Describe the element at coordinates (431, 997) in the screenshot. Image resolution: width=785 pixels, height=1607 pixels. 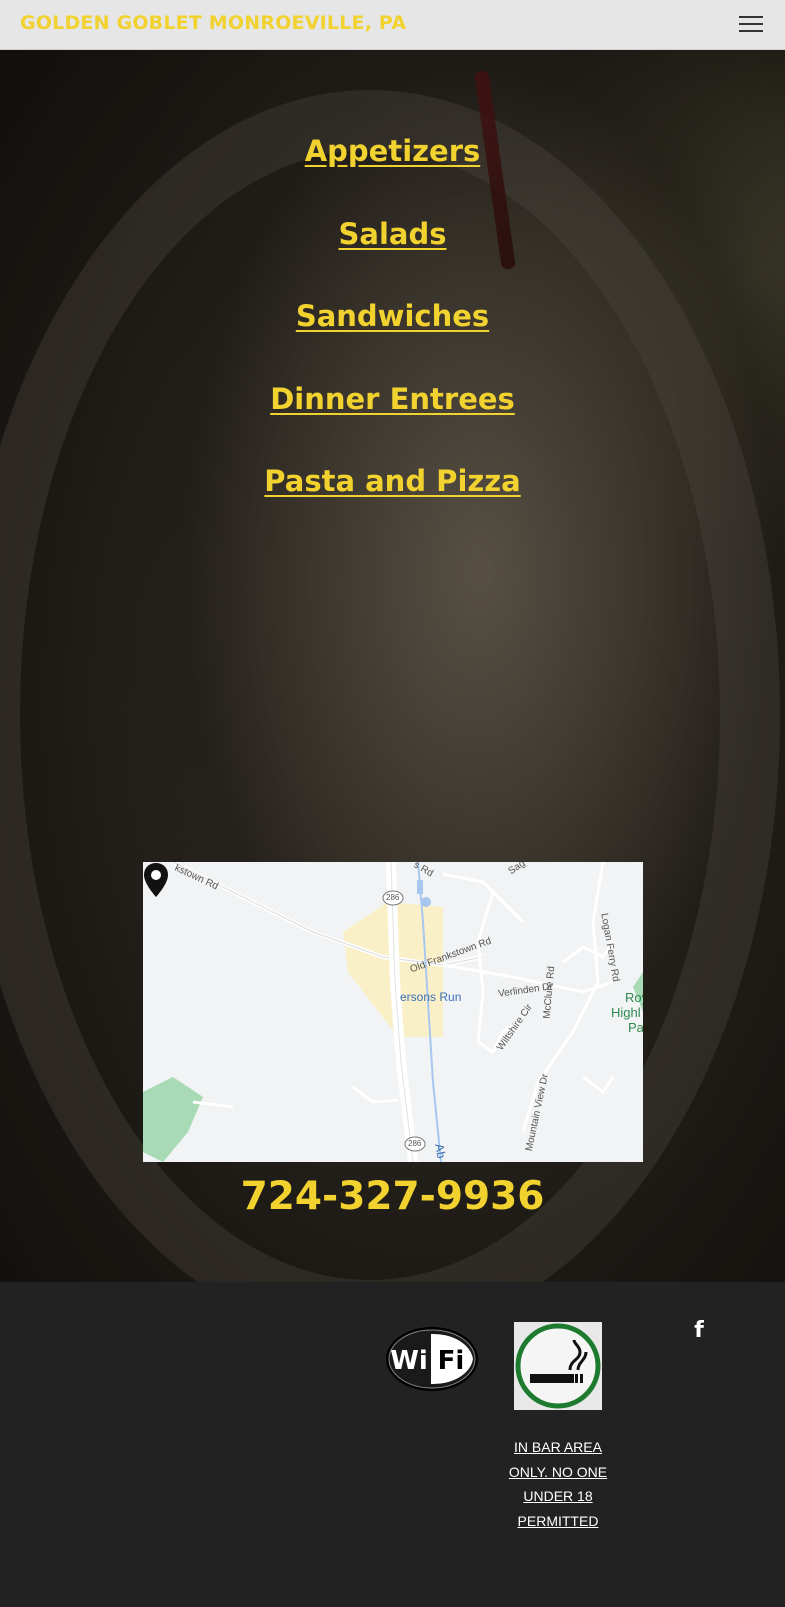
I see `map-label-pattersons-run: ersons Run` at that location.